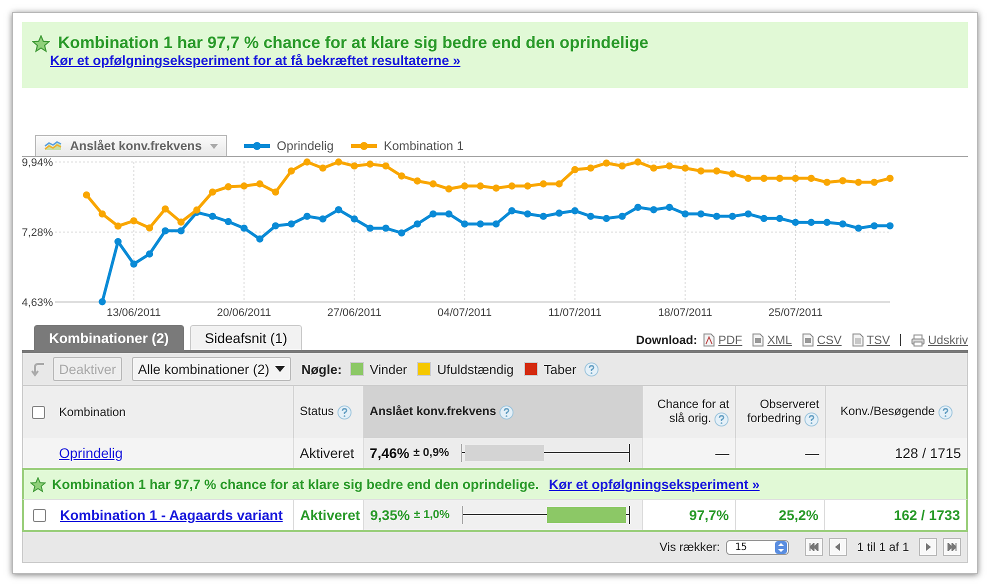 This screenshot has width=993, height=588. I want to click on x-tick-label: 18/07/2011, so click(685, 313).